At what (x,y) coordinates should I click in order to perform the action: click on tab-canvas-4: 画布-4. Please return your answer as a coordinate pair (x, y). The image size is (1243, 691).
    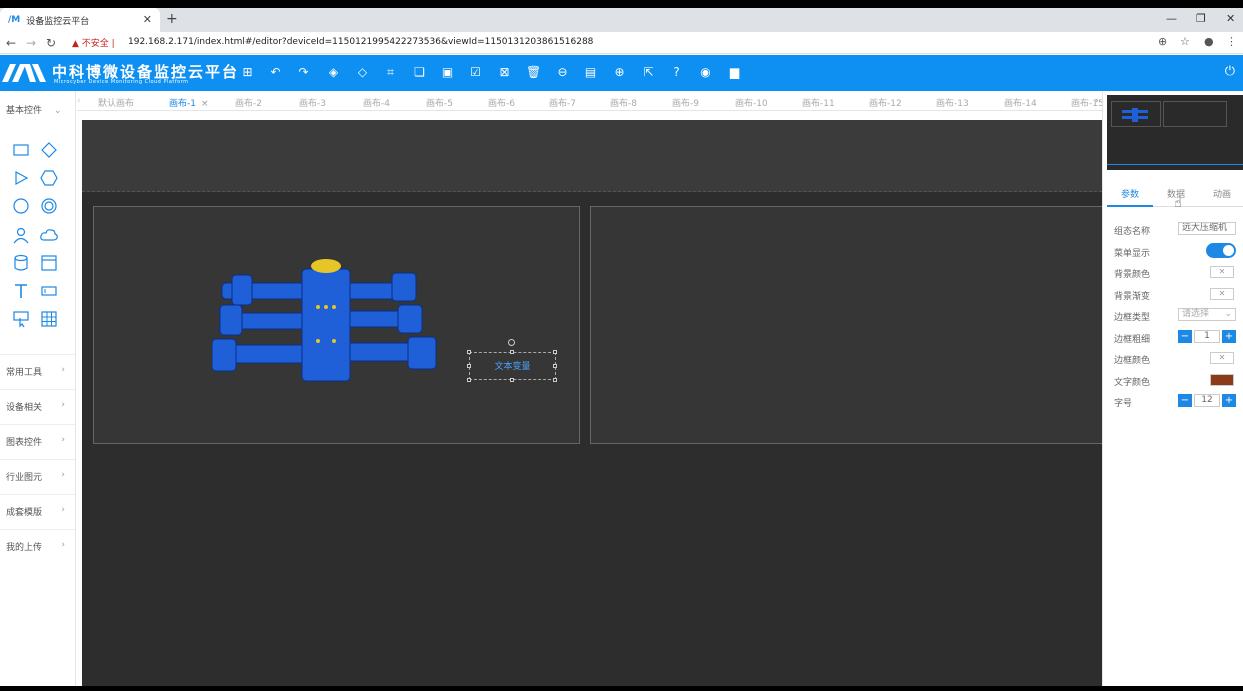
    Looking at the image, I should click on (376, 102).